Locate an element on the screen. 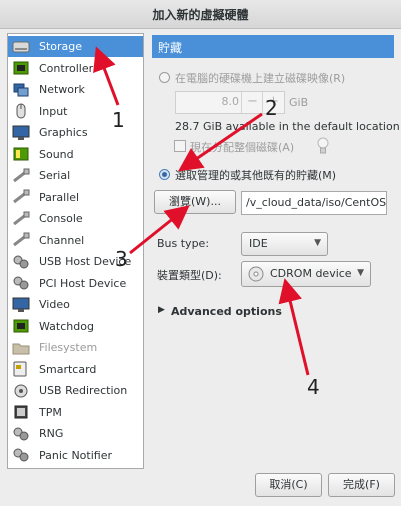  sidebar-item-label: Filesystem is located at coordinates (68, 347).